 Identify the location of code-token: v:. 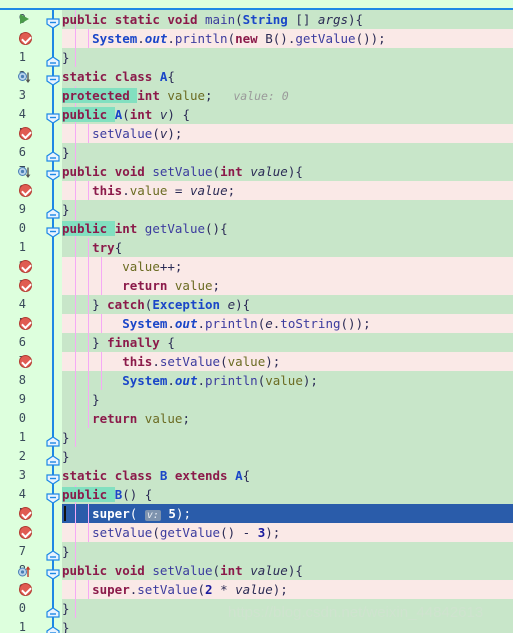
(152, 515).